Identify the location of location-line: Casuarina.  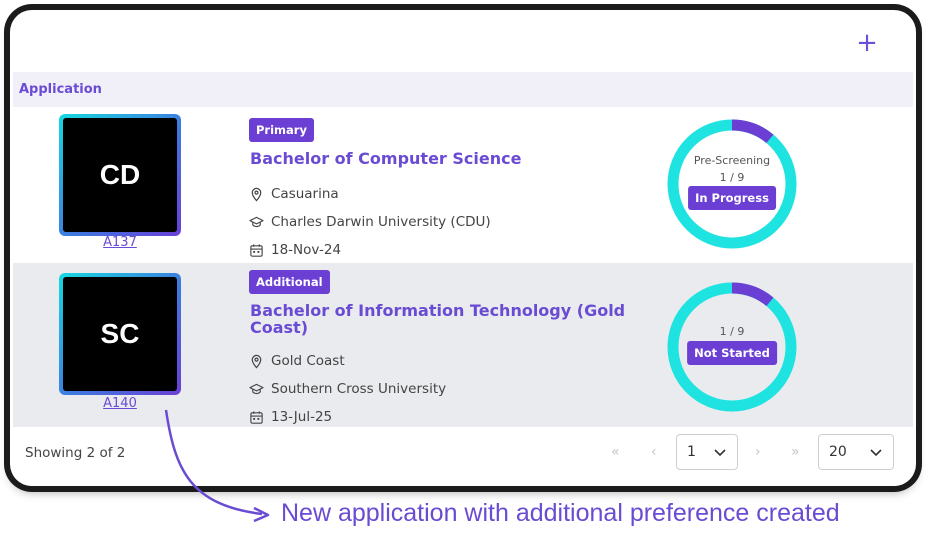
(294, 194).